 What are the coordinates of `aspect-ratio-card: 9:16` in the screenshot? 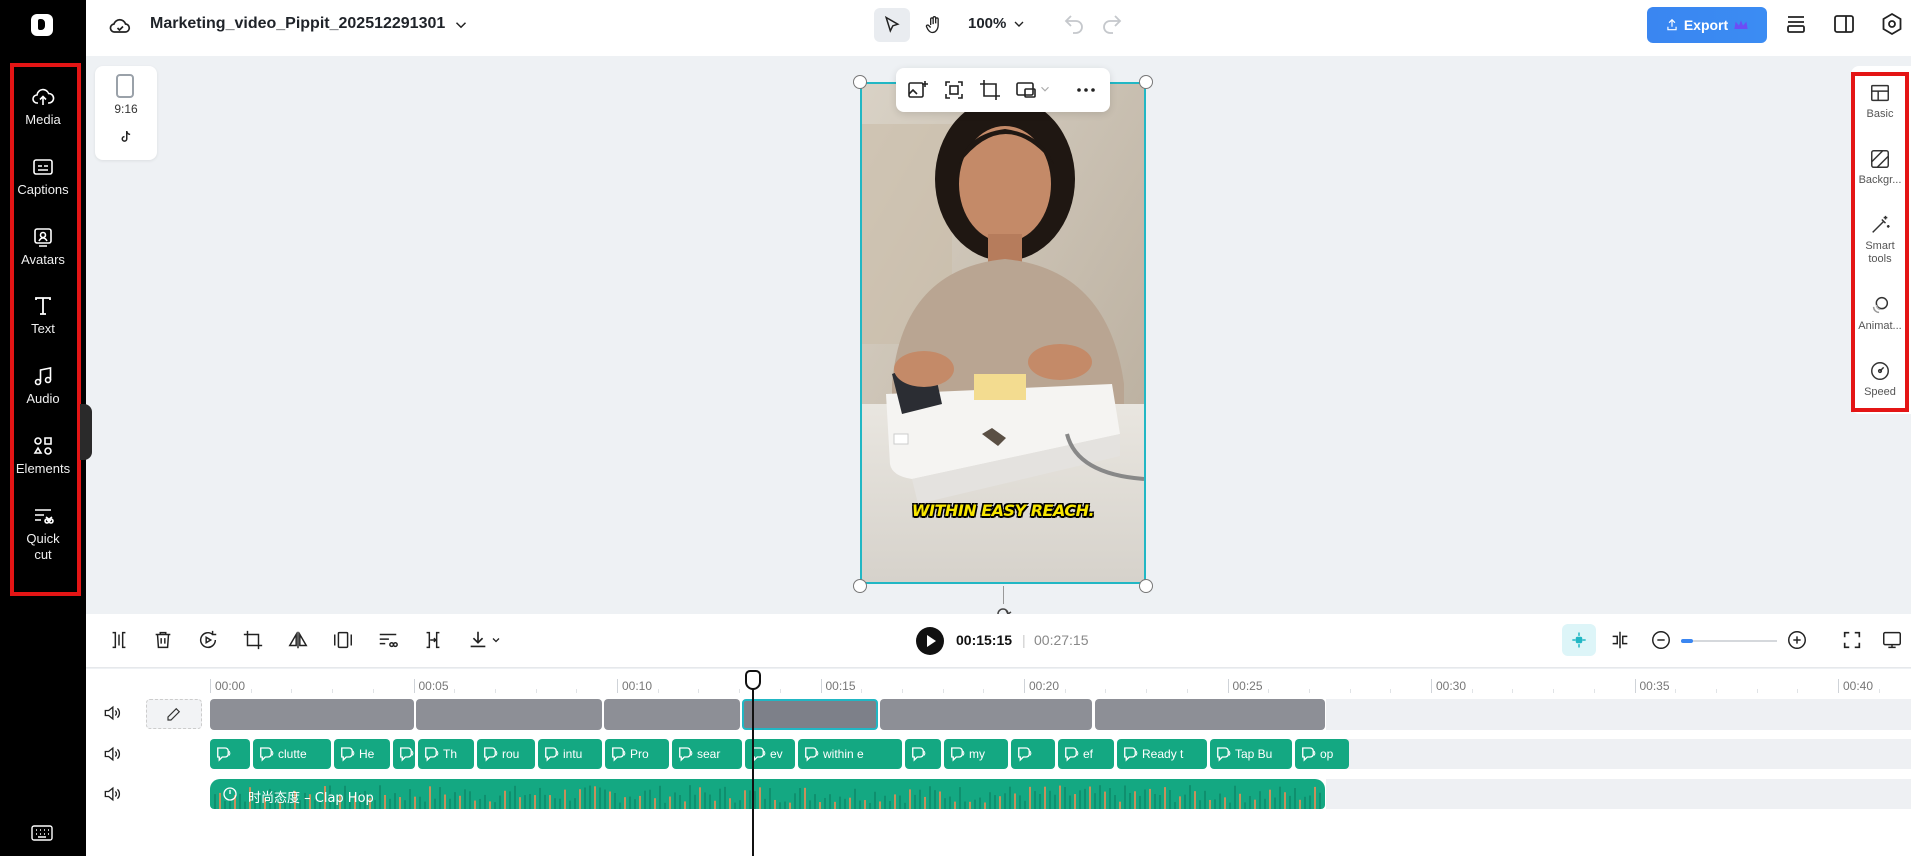 It's located at (126, 113).